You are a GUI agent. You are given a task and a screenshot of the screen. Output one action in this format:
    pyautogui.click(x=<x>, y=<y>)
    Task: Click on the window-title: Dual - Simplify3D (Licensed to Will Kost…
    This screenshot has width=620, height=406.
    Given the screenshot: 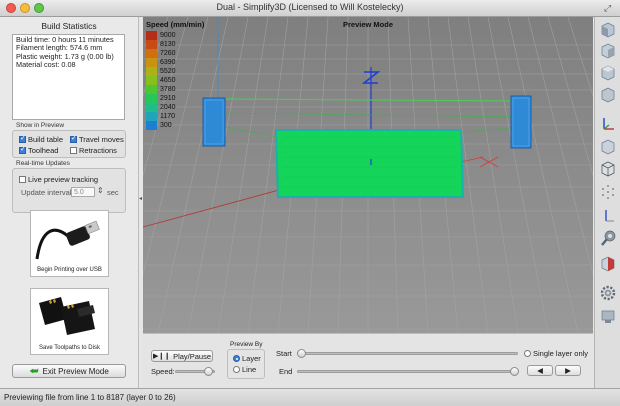 What is the action you would take?
    pyautogui.click(x=310, y=7)
    